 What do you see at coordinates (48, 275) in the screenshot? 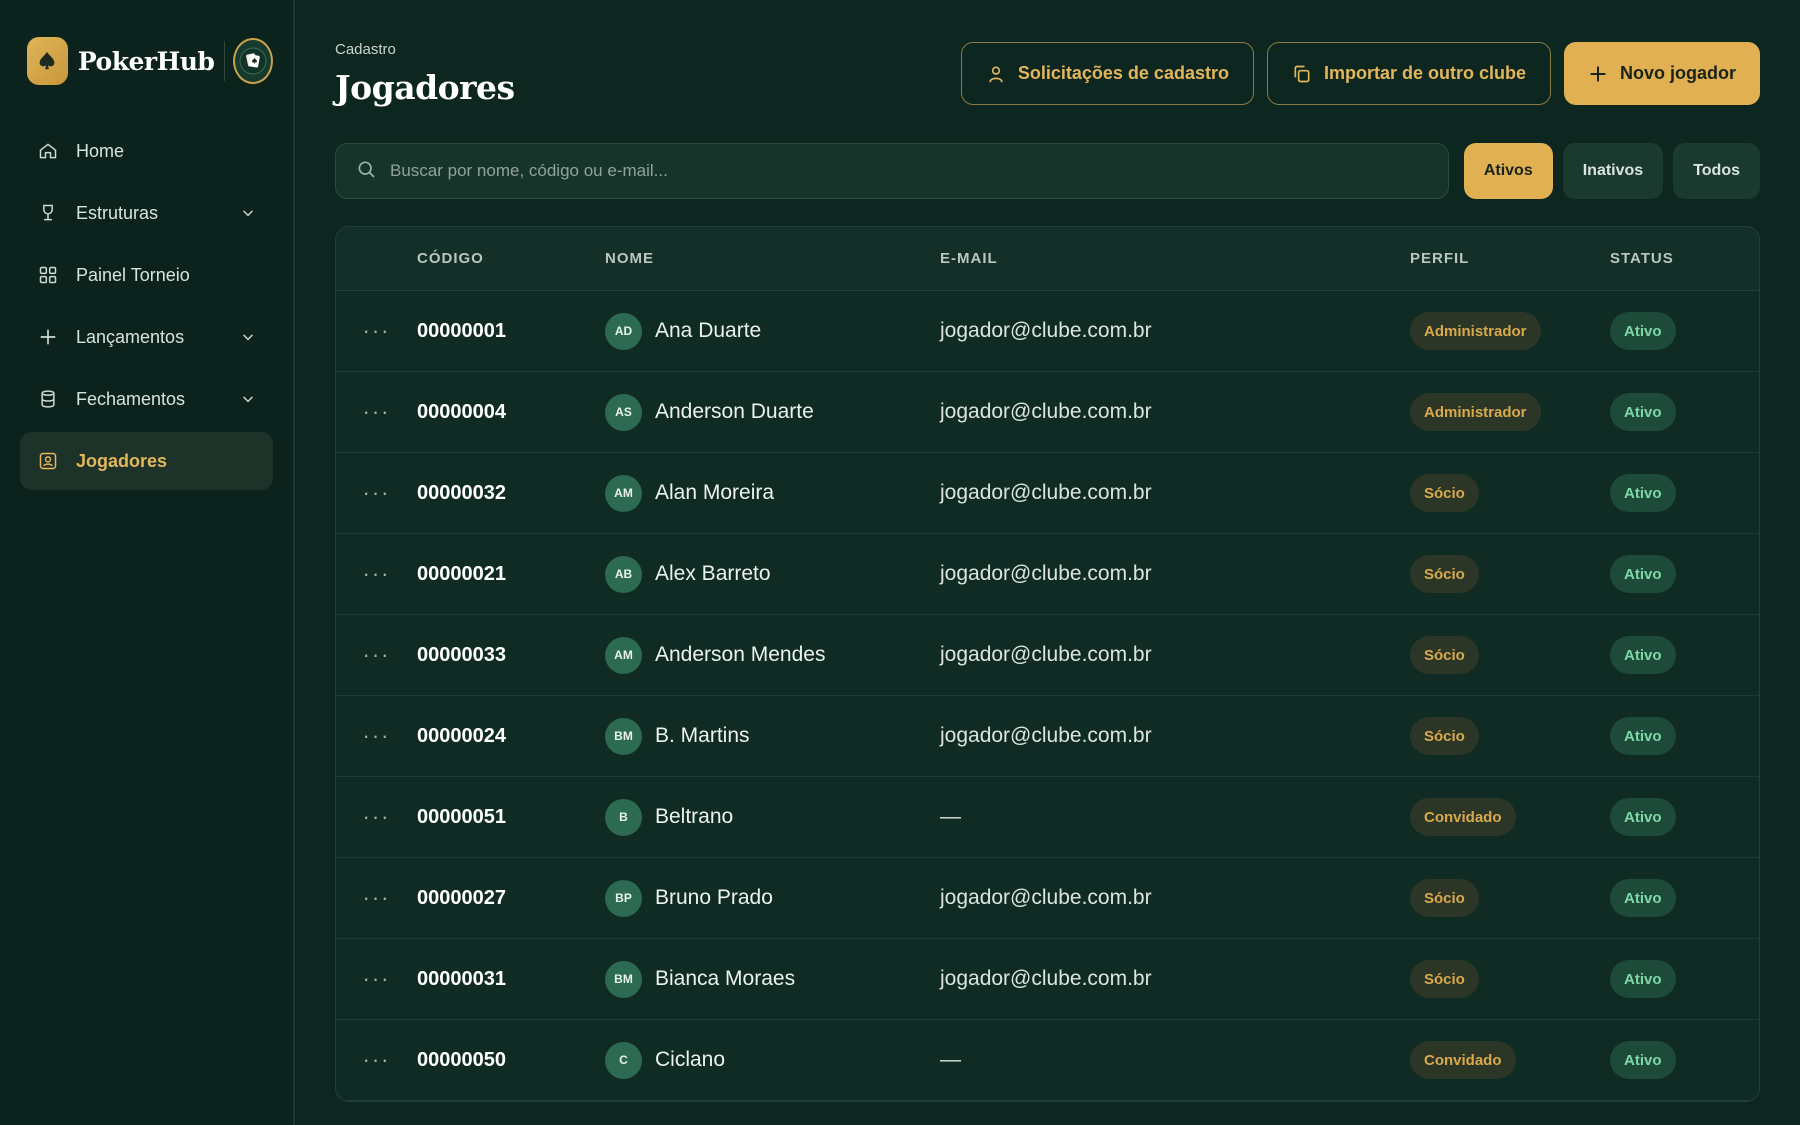
I see `grid-icon` at bounding box center [48, 275].